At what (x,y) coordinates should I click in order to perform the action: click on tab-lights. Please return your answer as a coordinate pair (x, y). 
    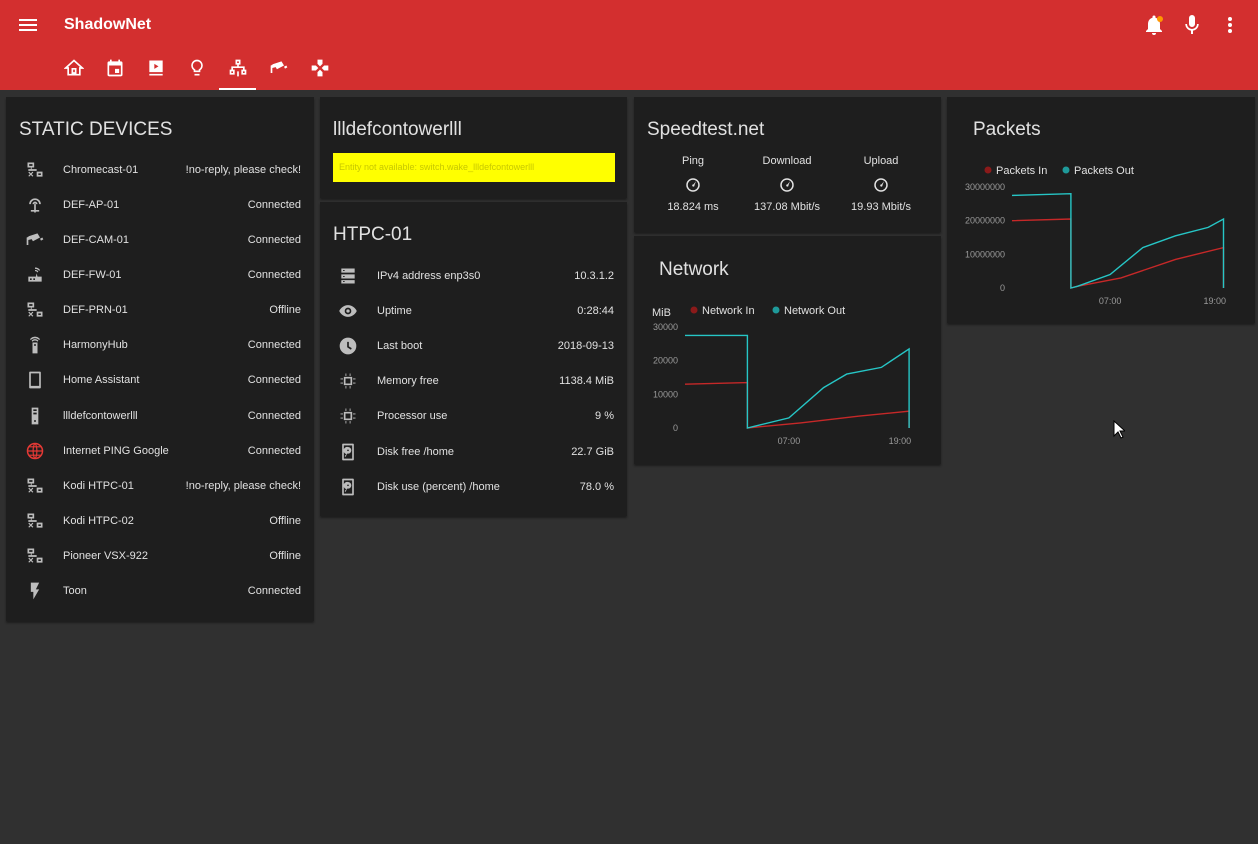
    Looking at the image, I should click on (196, 70).